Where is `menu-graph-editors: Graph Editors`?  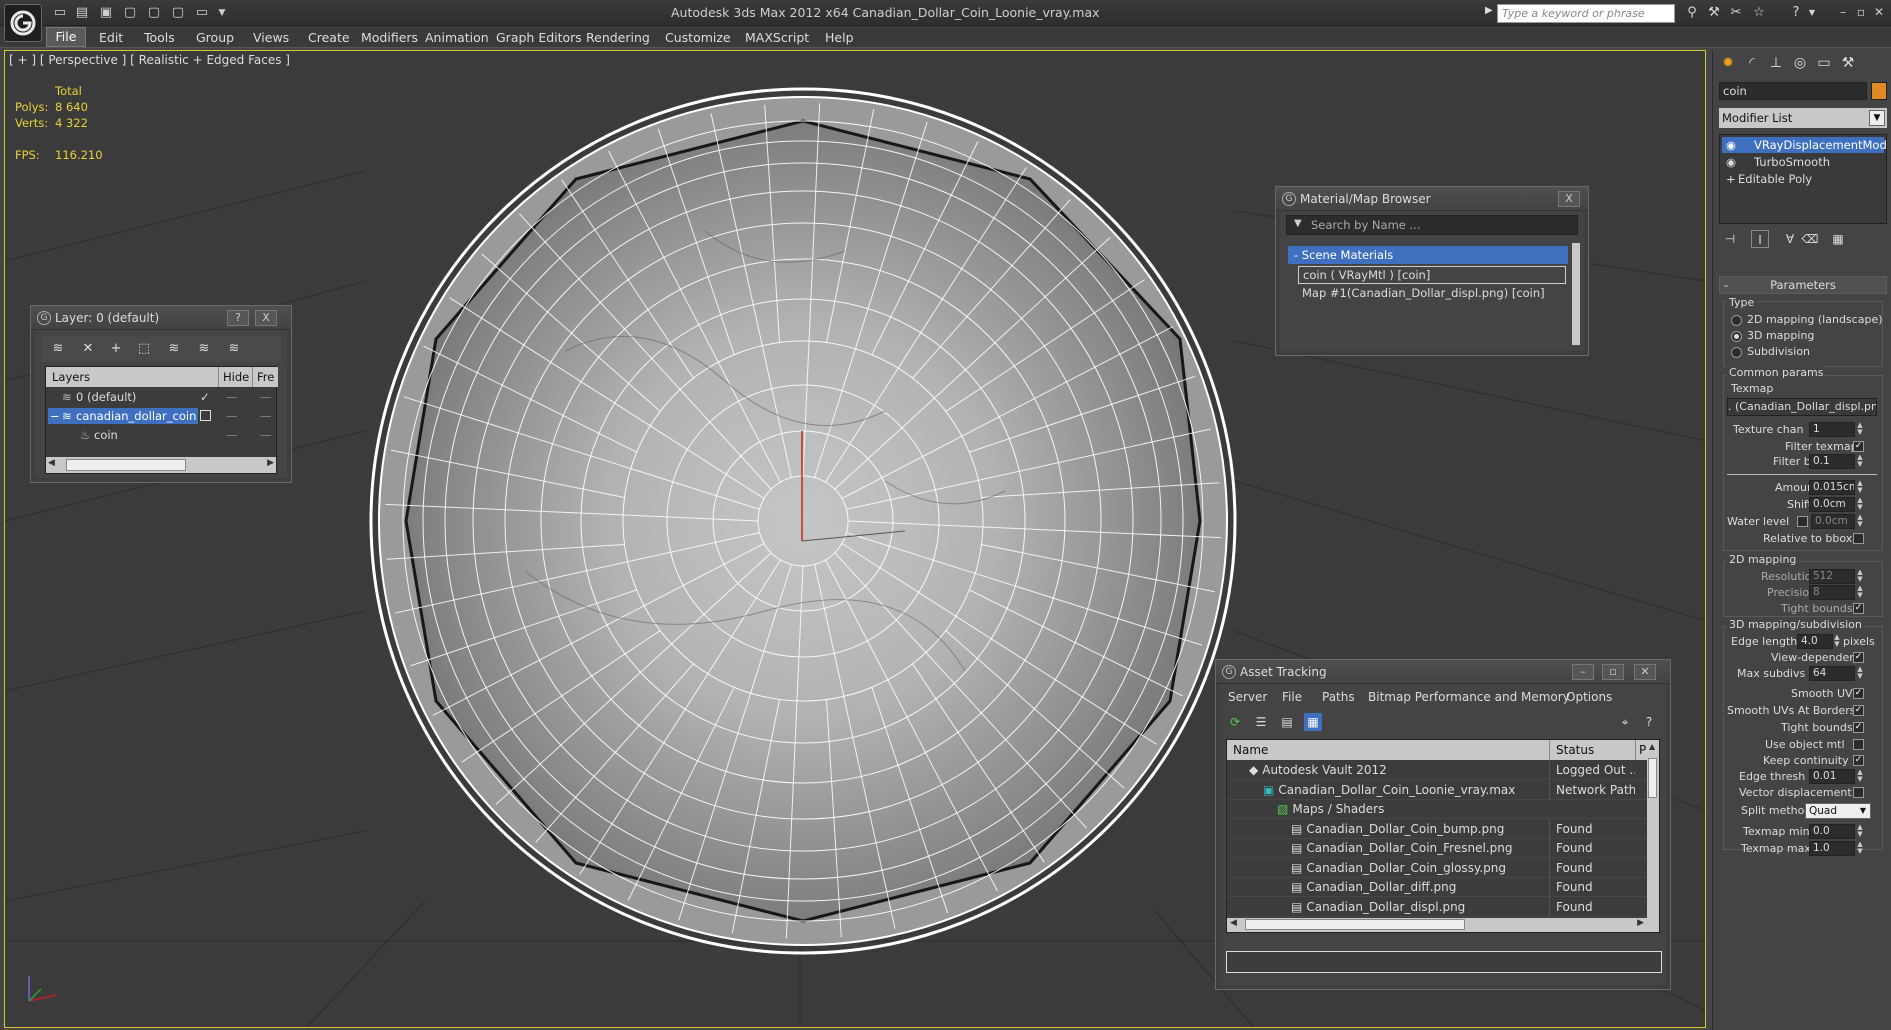 menu-graph-editors: Graph Editors is located at coordinates (539, 37).